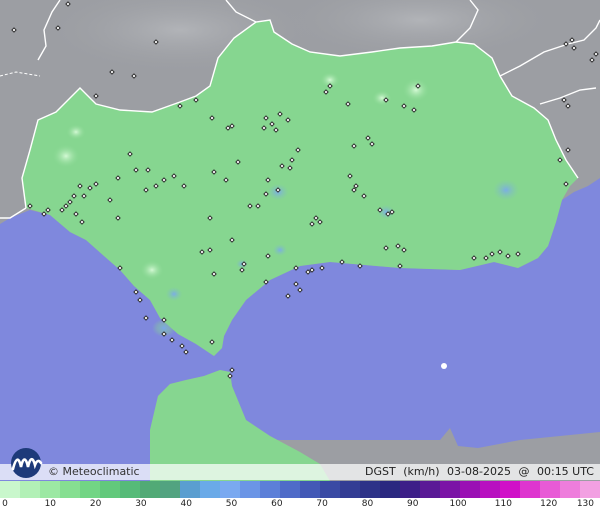  I want to click on legend-tick-label: 0, so click(5, 504).